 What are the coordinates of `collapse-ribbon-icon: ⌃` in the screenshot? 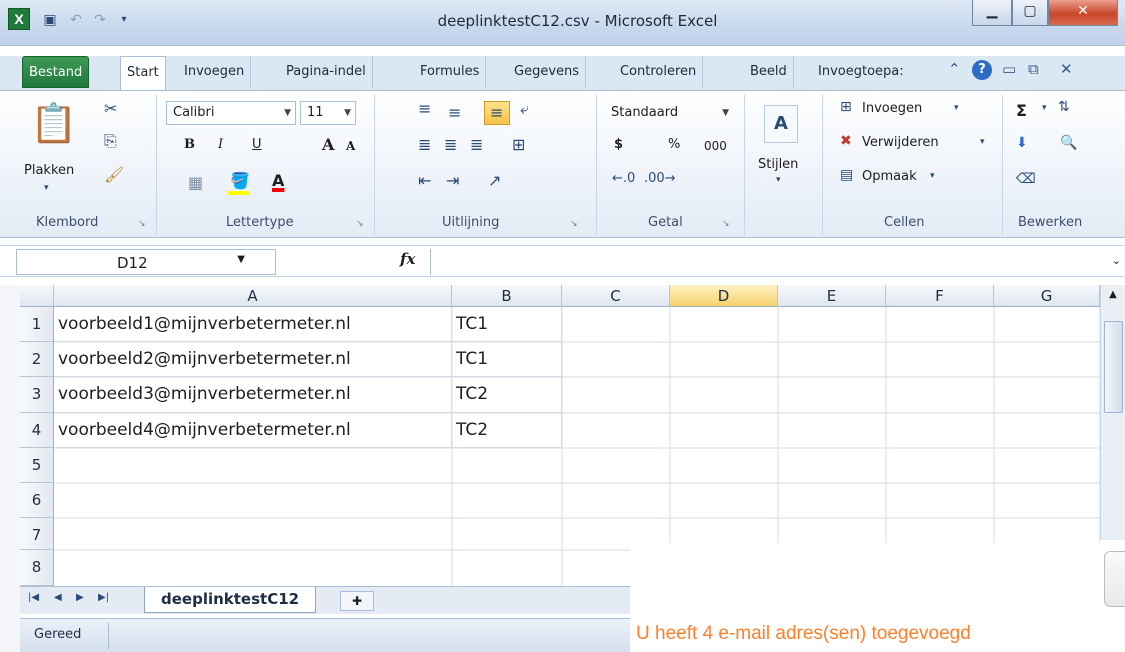 It's located at (954, 69).